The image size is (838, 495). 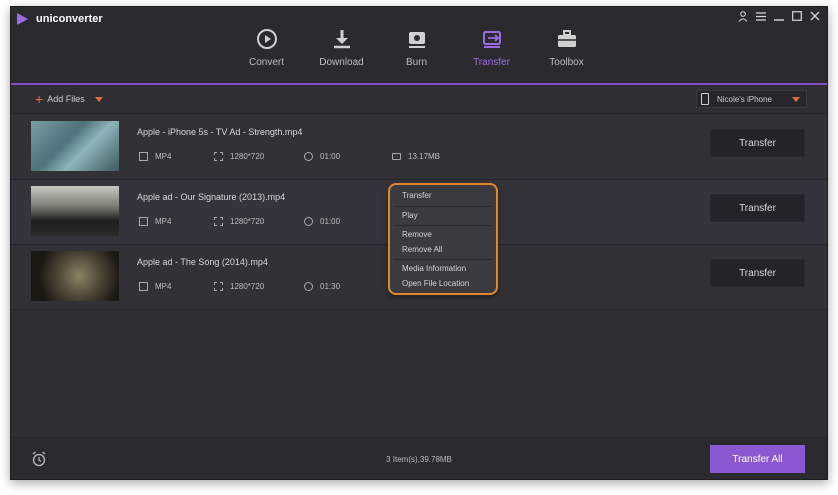 What do you see at coordinates (797, 16) in the screenshot?
I see `maximize-icon` at bounding box center [797, 16].